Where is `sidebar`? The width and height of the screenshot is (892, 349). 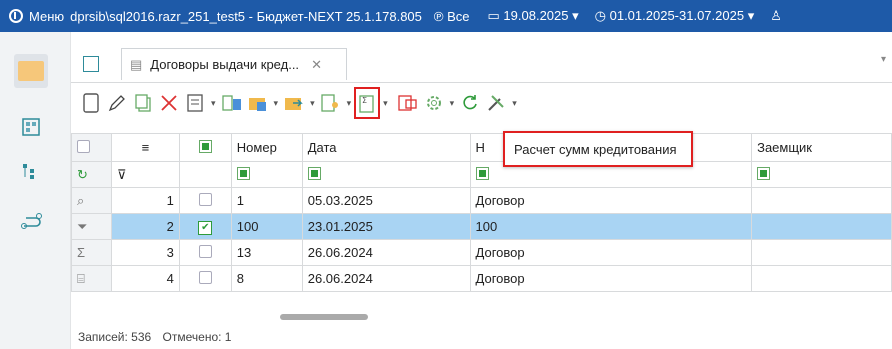 sidebar is located at coordinates (35, 190).